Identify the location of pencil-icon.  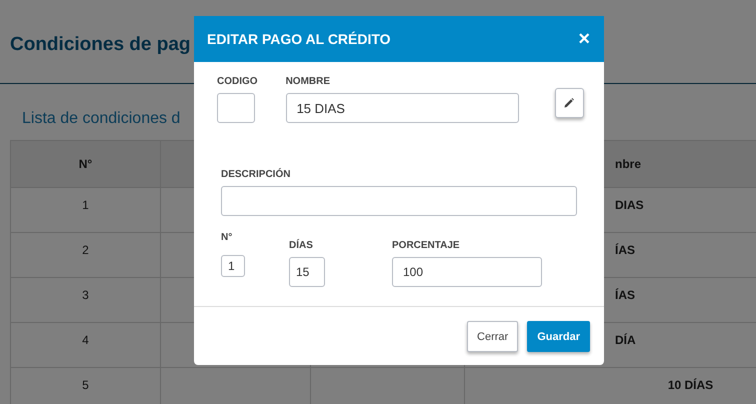
(569, 103).